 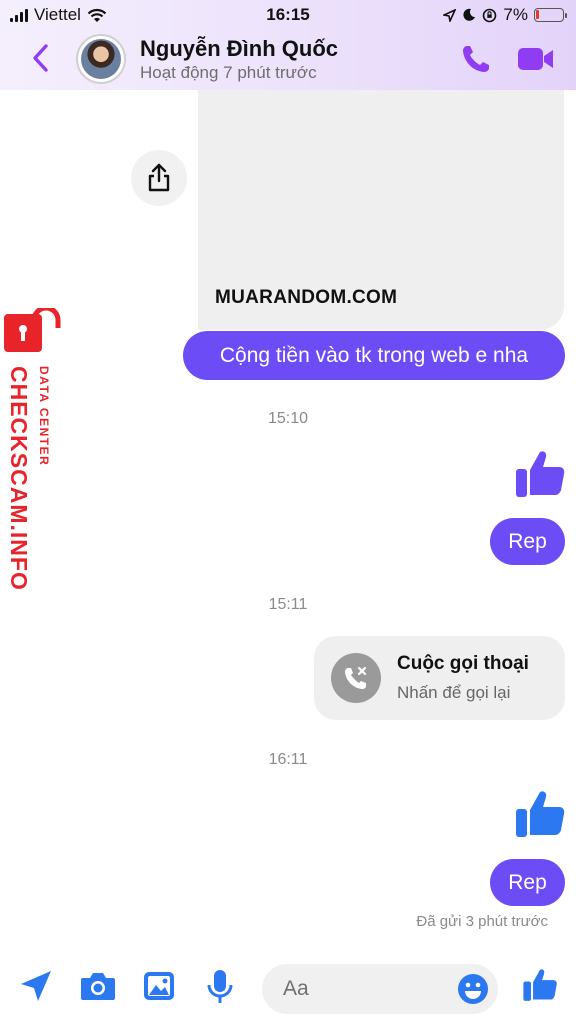 I want to click on missed-call-icon, so click(x=356, y=678).